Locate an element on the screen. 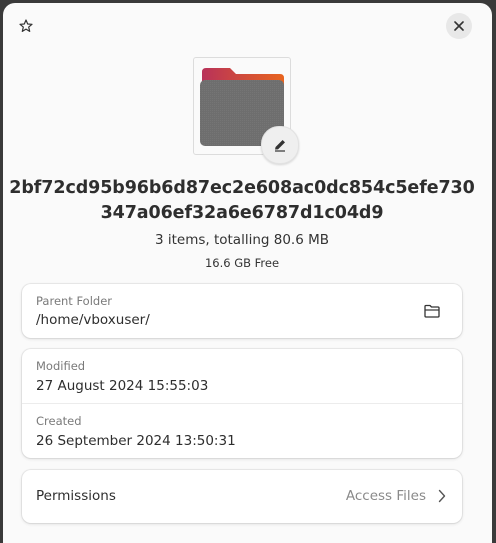  close-icon is located at coordinates (459, 26).